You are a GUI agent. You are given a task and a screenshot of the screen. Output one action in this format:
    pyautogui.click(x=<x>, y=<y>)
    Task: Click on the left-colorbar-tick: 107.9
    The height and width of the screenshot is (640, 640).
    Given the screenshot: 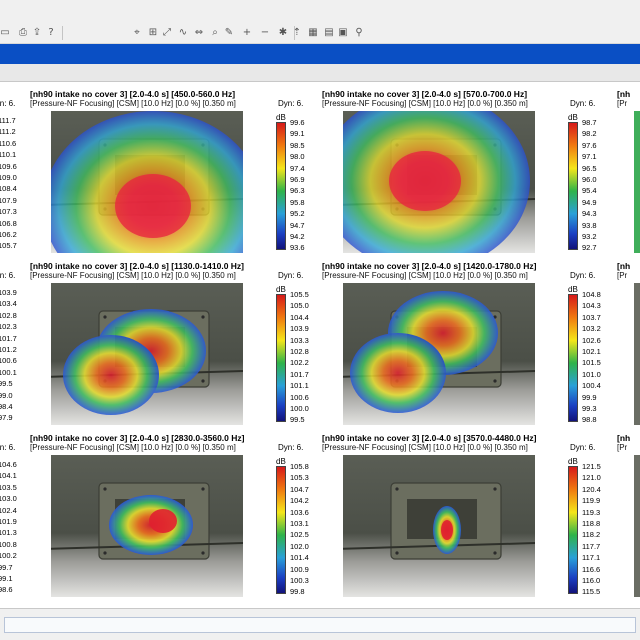 What is the action you would take?
    pyautogui.click(x=8, y=200)
    